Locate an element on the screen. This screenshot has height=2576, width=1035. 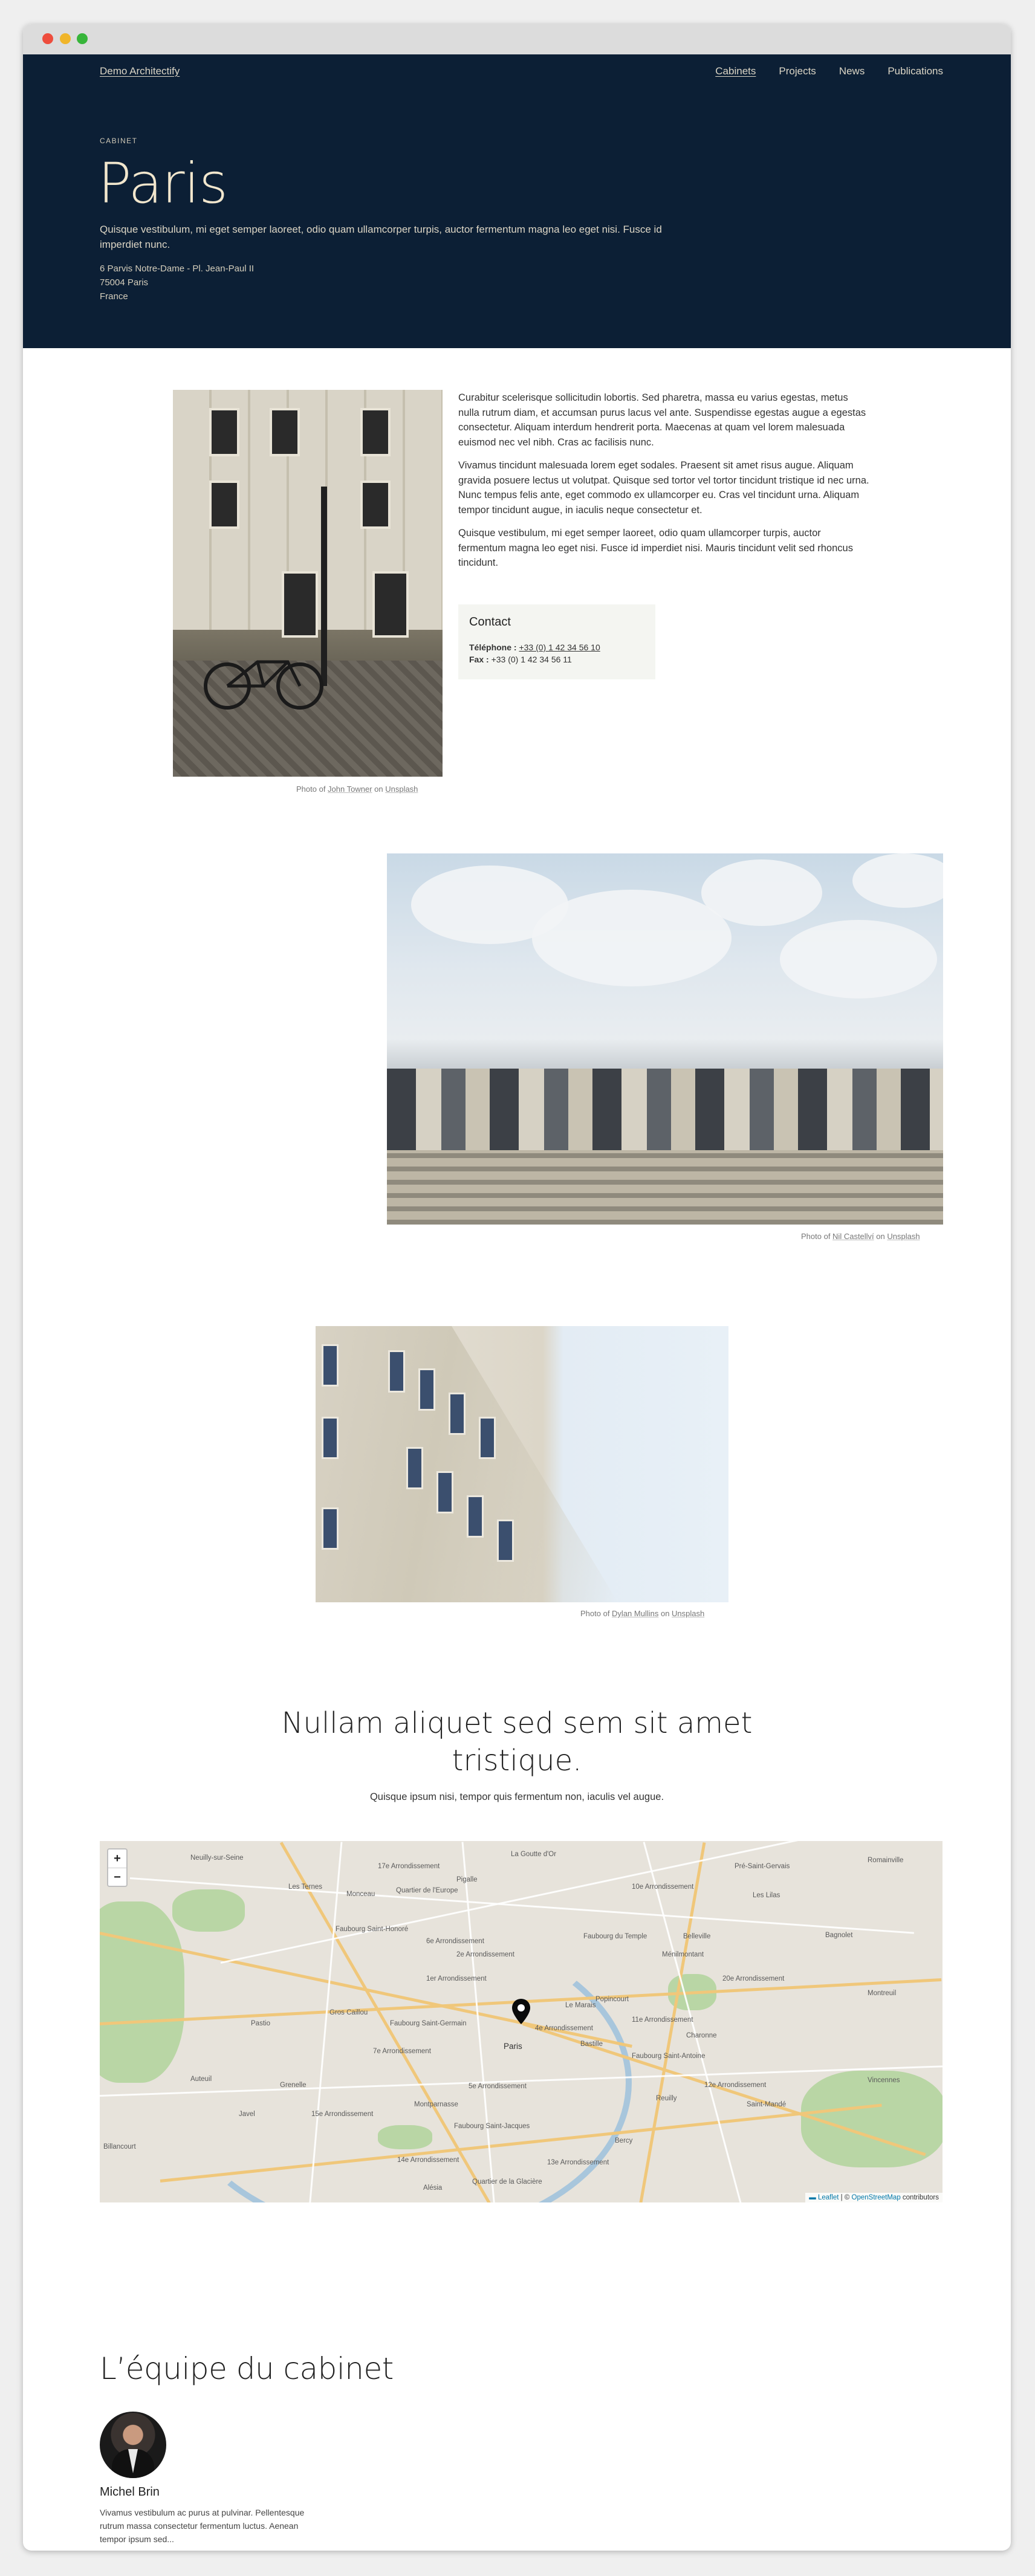
leaflet-flag-icon: ▬ is located at coordinates (812, 2197).